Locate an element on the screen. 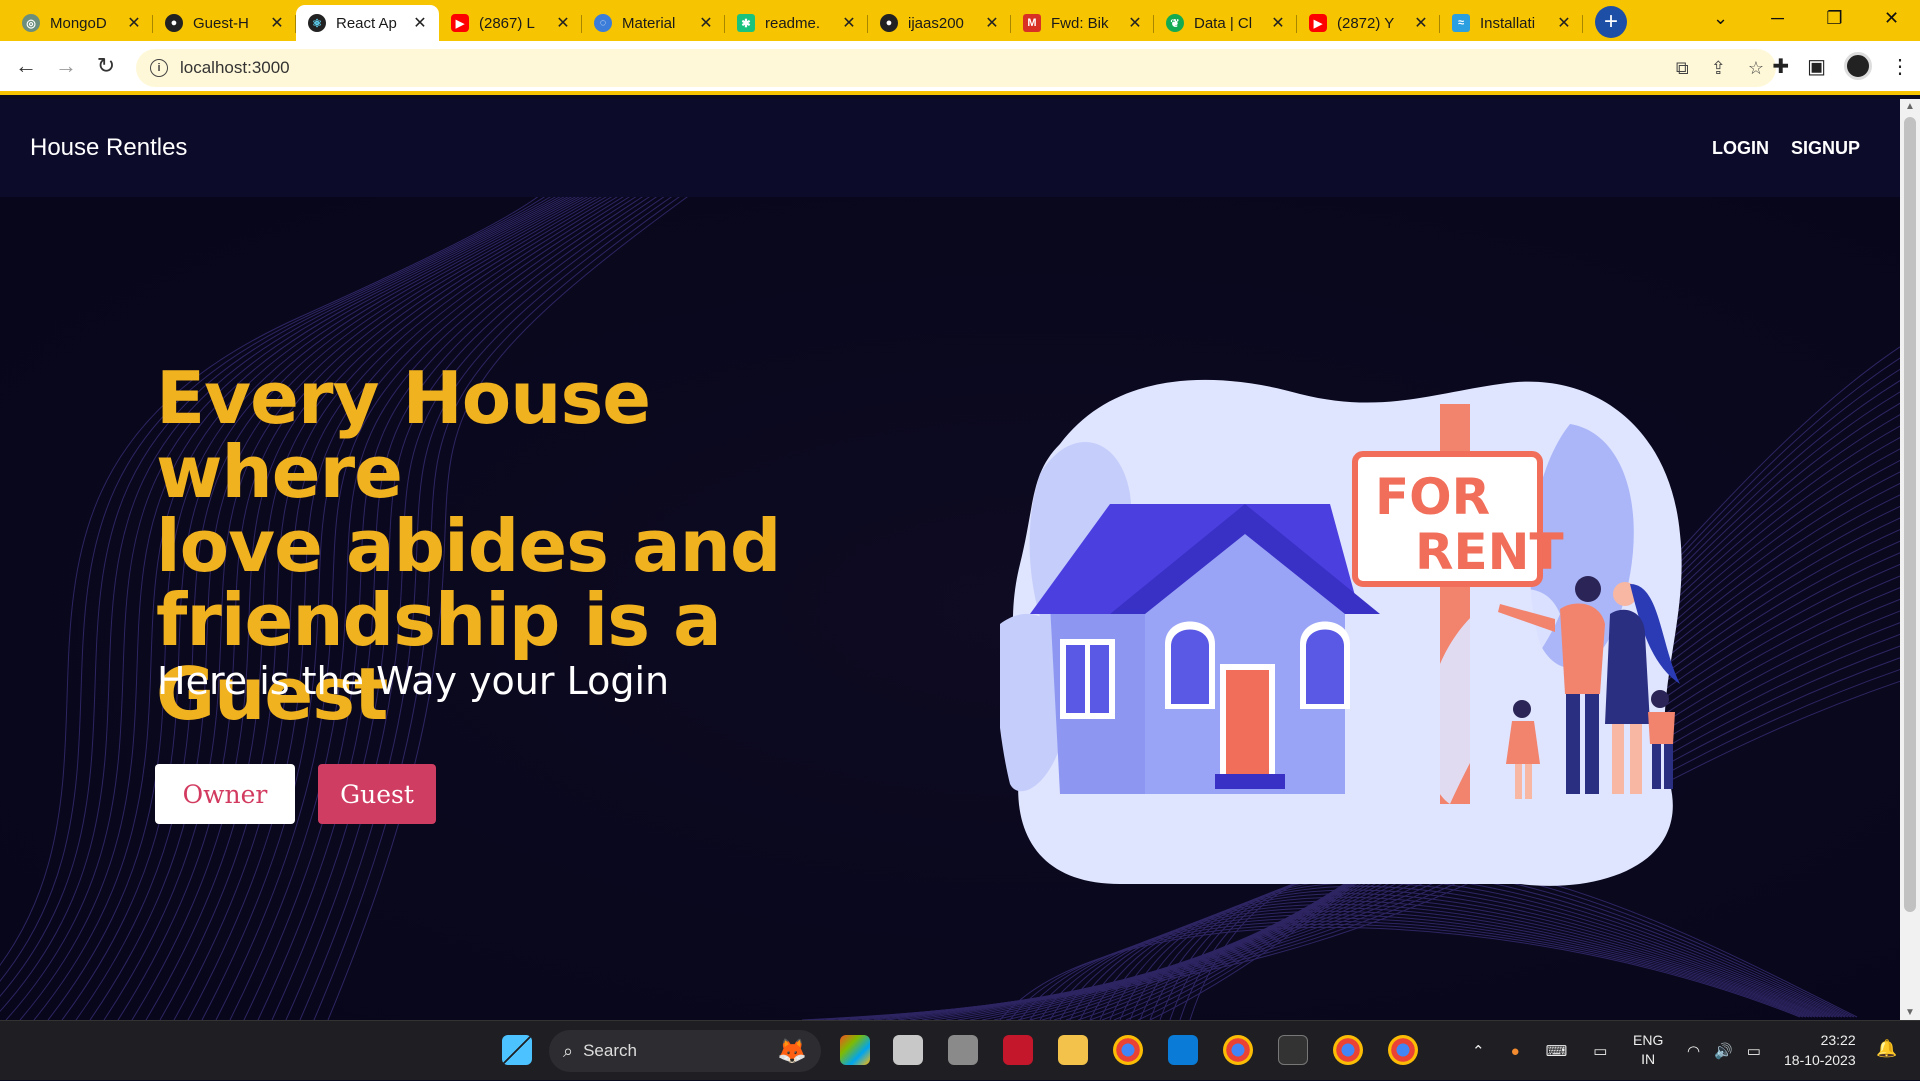 The height and width of the screenshot is (1081, 1920). omnibox-actions: ⧉ ⇪ ☆ is located at coordinates (1720, 68).